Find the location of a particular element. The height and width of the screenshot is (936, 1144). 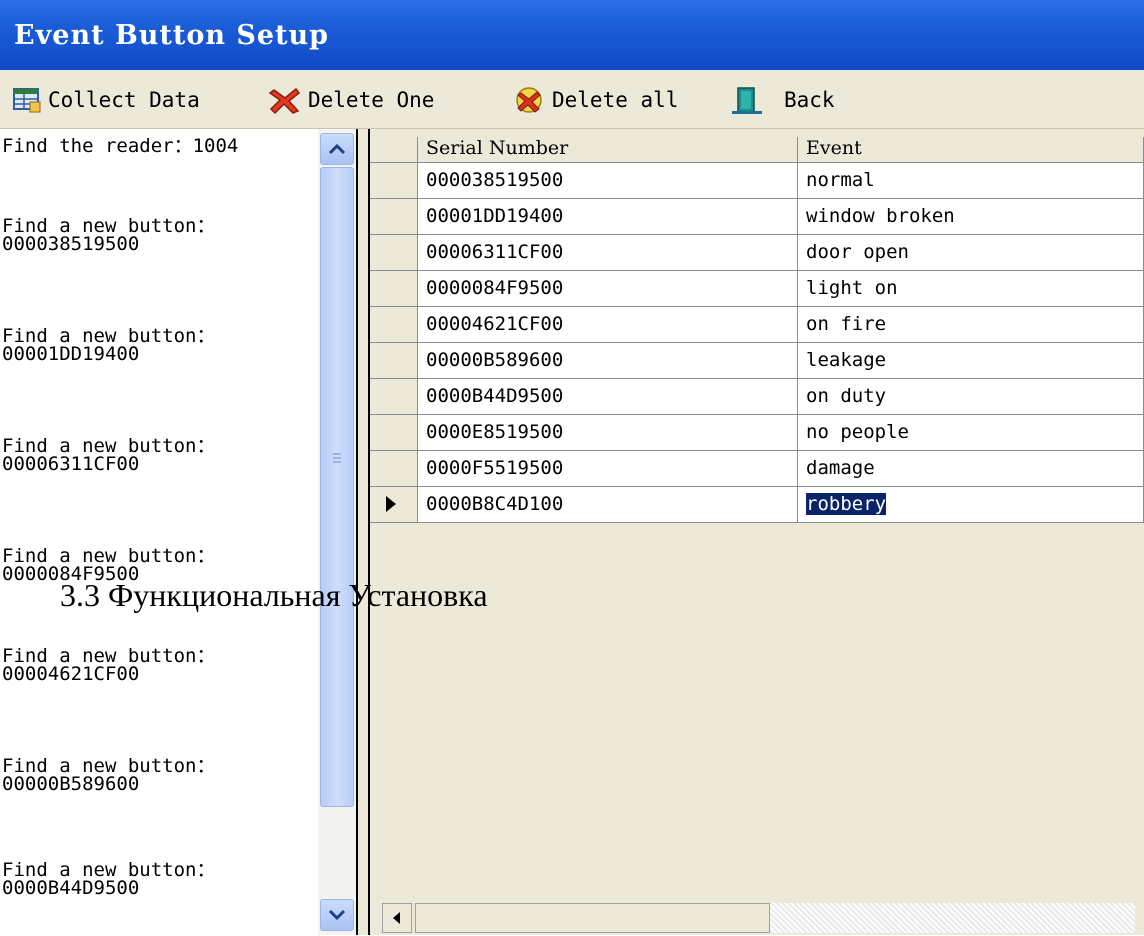

header-indicator-cell is located at coordinates (394, 150).